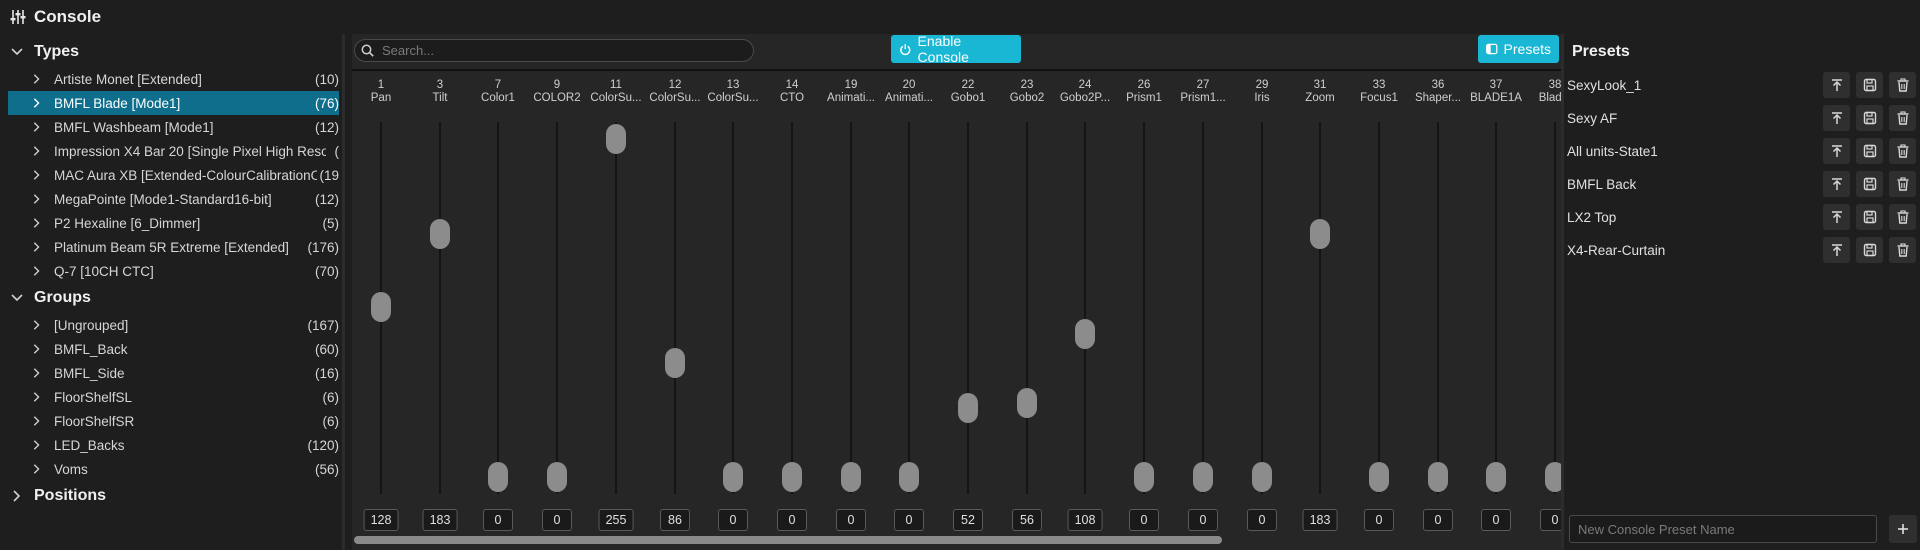 The image size is (1920, 550). I want to click on new-preset-name-input, so click(1723, 529).